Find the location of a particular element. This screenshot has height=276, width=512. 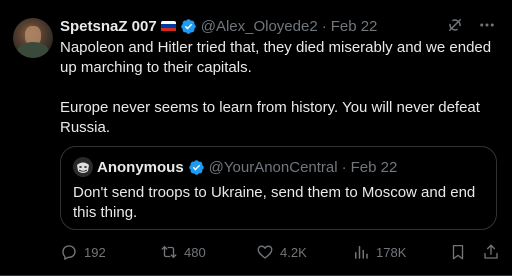

share-icon is located at coordinates (491, 252).